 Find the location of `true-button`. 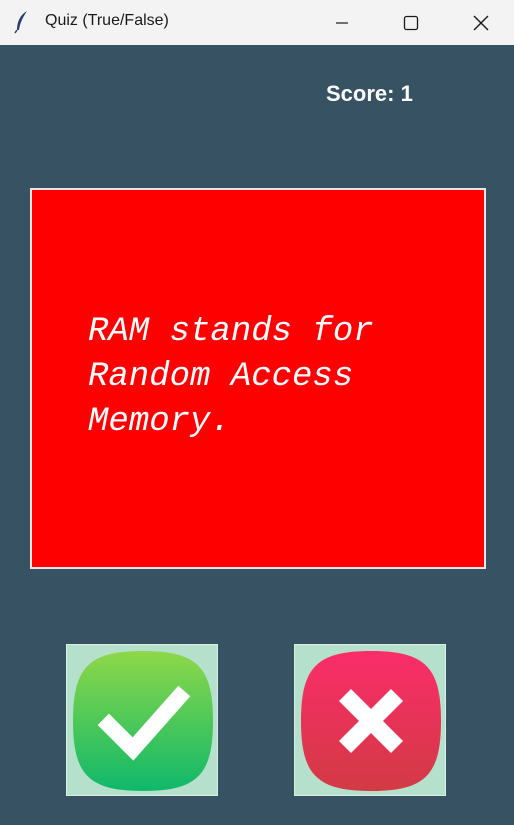

true-button is located at coordinates (142, 720).